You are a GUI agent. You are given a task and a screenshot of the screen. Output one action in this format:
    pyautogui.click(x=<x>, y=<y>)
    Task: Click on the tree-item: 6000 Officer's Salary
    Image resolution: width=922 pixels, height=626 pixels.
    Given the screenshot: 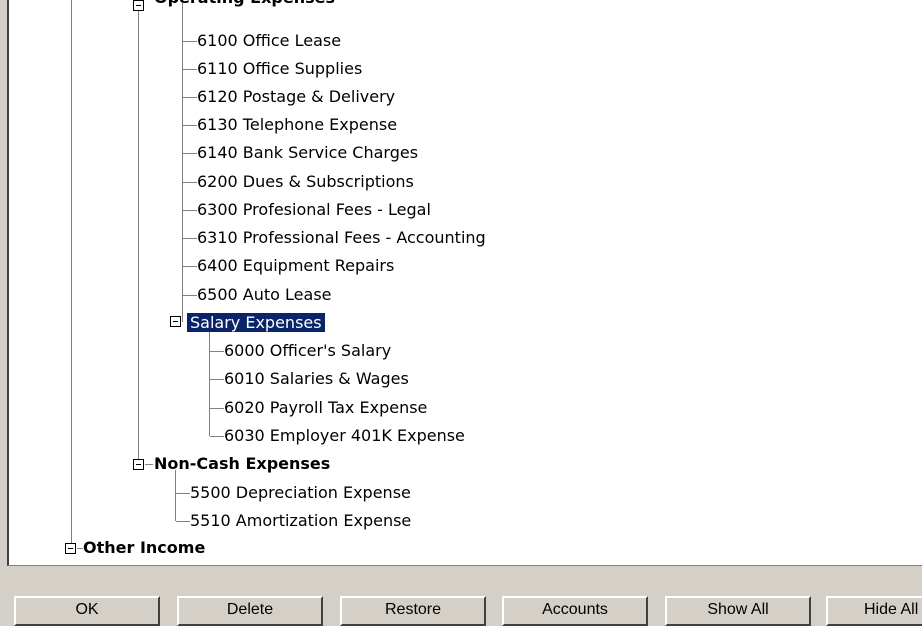 What is the action you would take?
    pyautogui.click(x=307, y=351)
    